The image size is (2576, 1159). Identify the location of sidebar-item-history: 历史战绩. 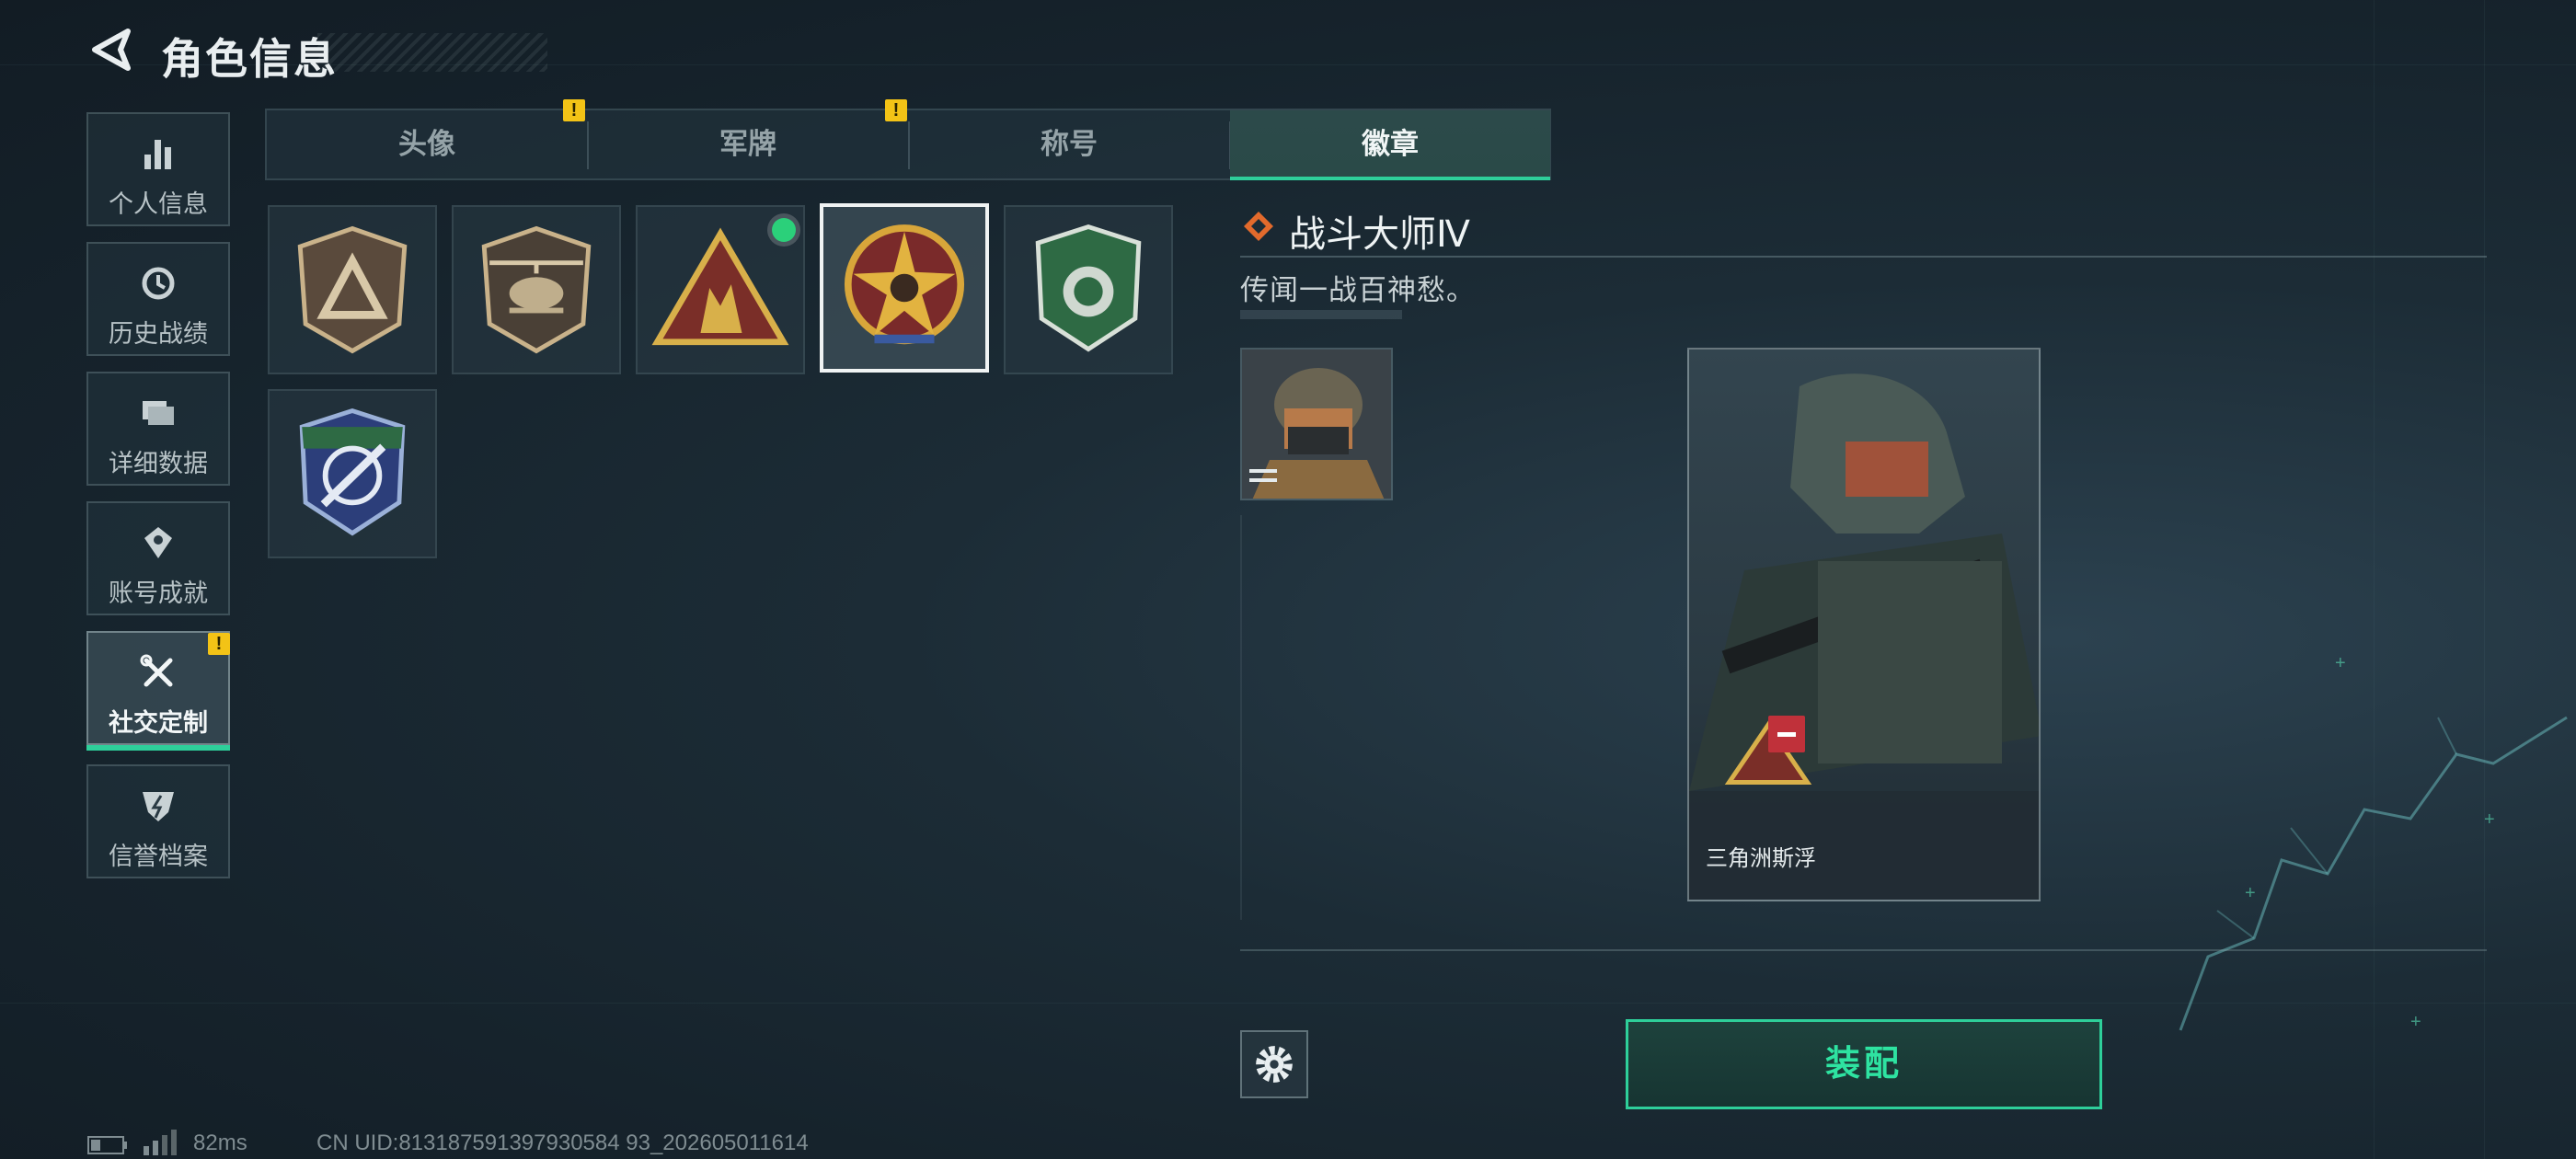
(158, 299).